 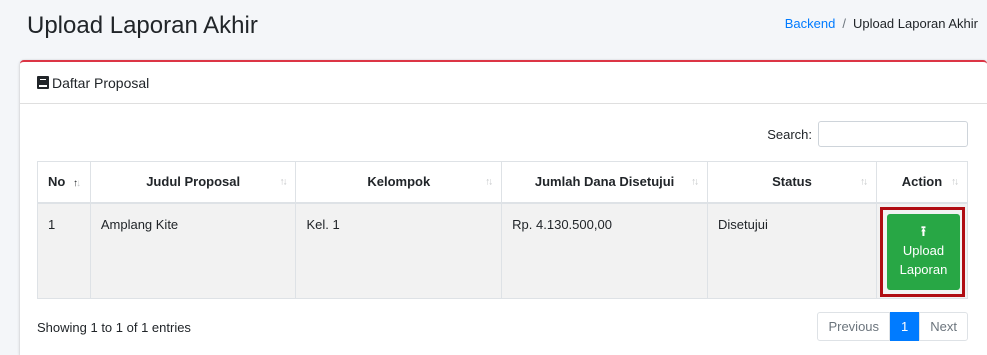 I want to click on column-header-status: Status ↑↓, so click(x=792, y=182).